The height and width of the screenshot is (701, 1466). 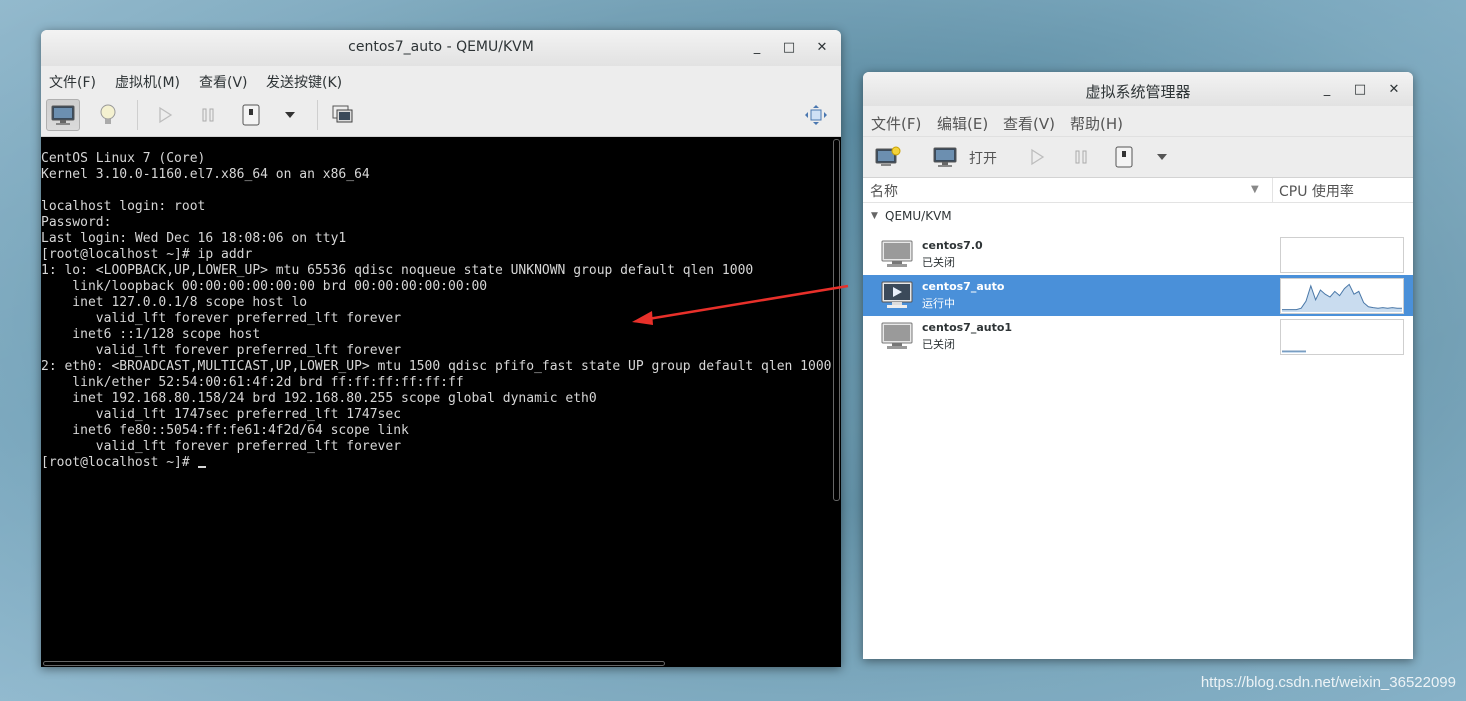 I want to click on vmm-toolbar: 打开, so click(x=1138, y=157).